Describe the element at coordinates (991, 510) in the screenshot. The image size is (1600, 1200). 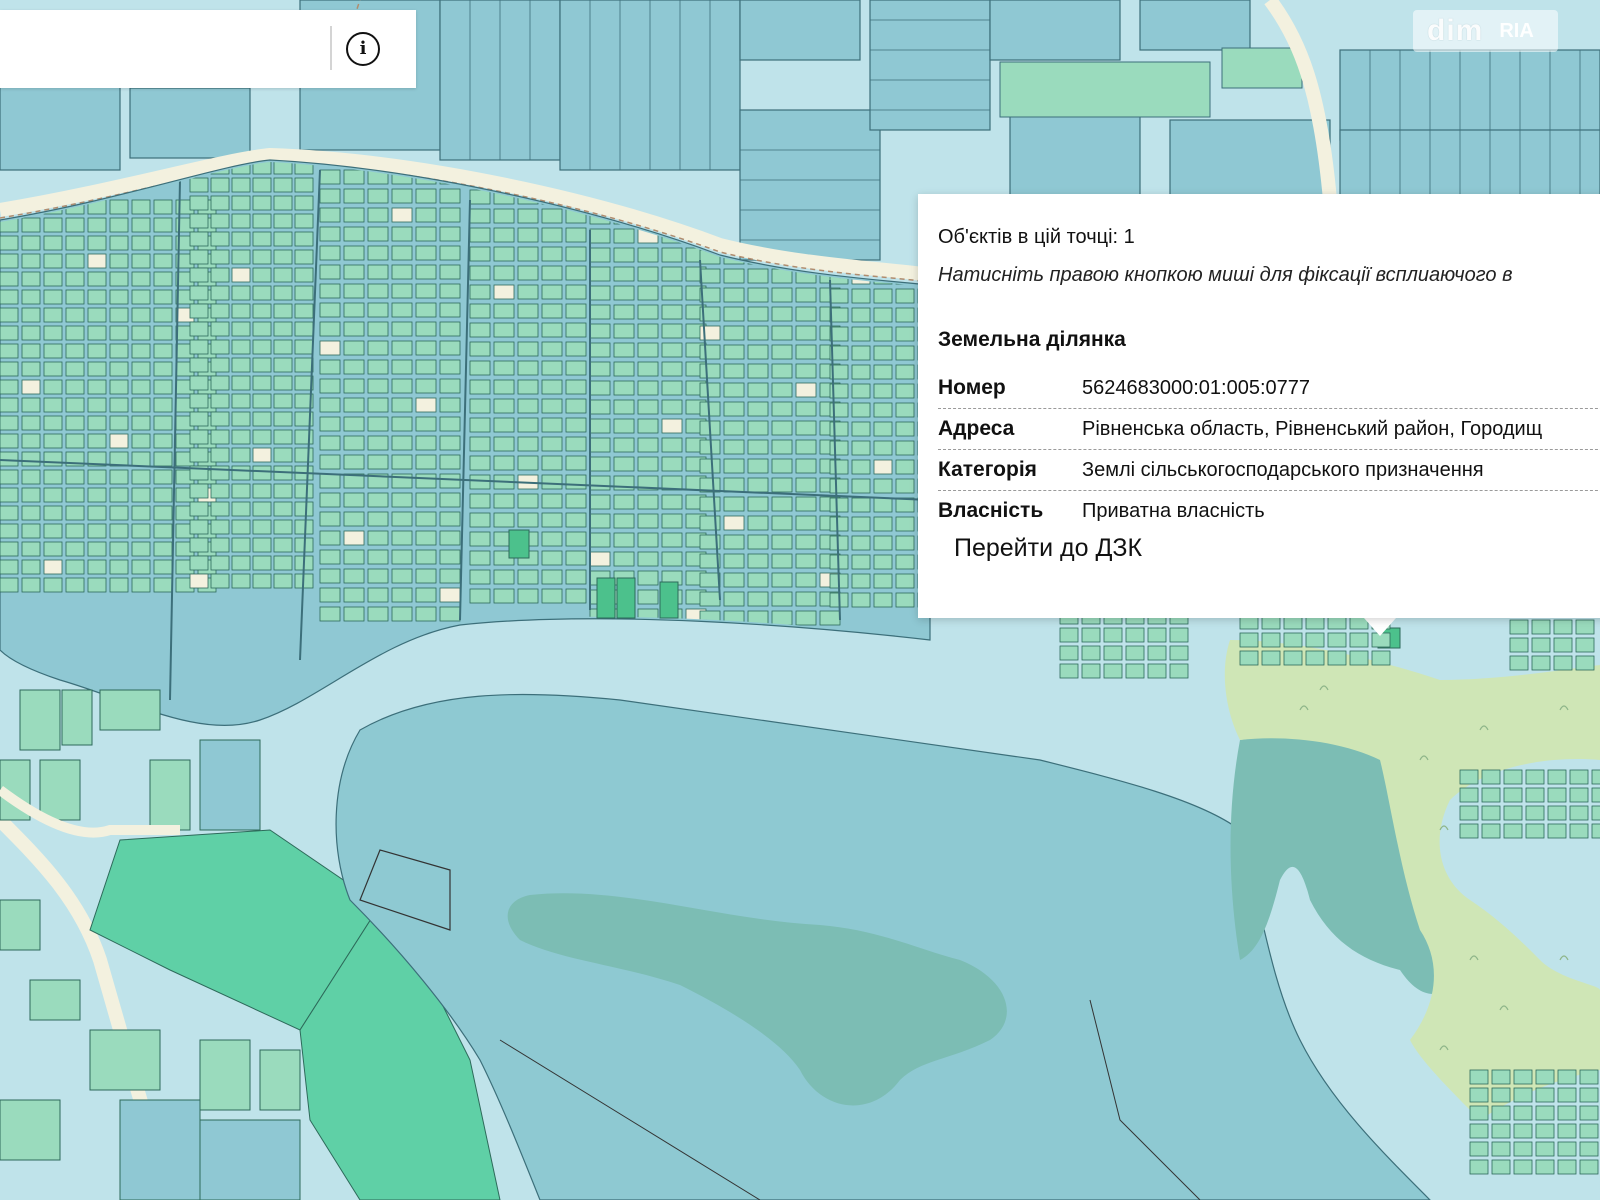
I see `attribute-key: Власність` at that location.